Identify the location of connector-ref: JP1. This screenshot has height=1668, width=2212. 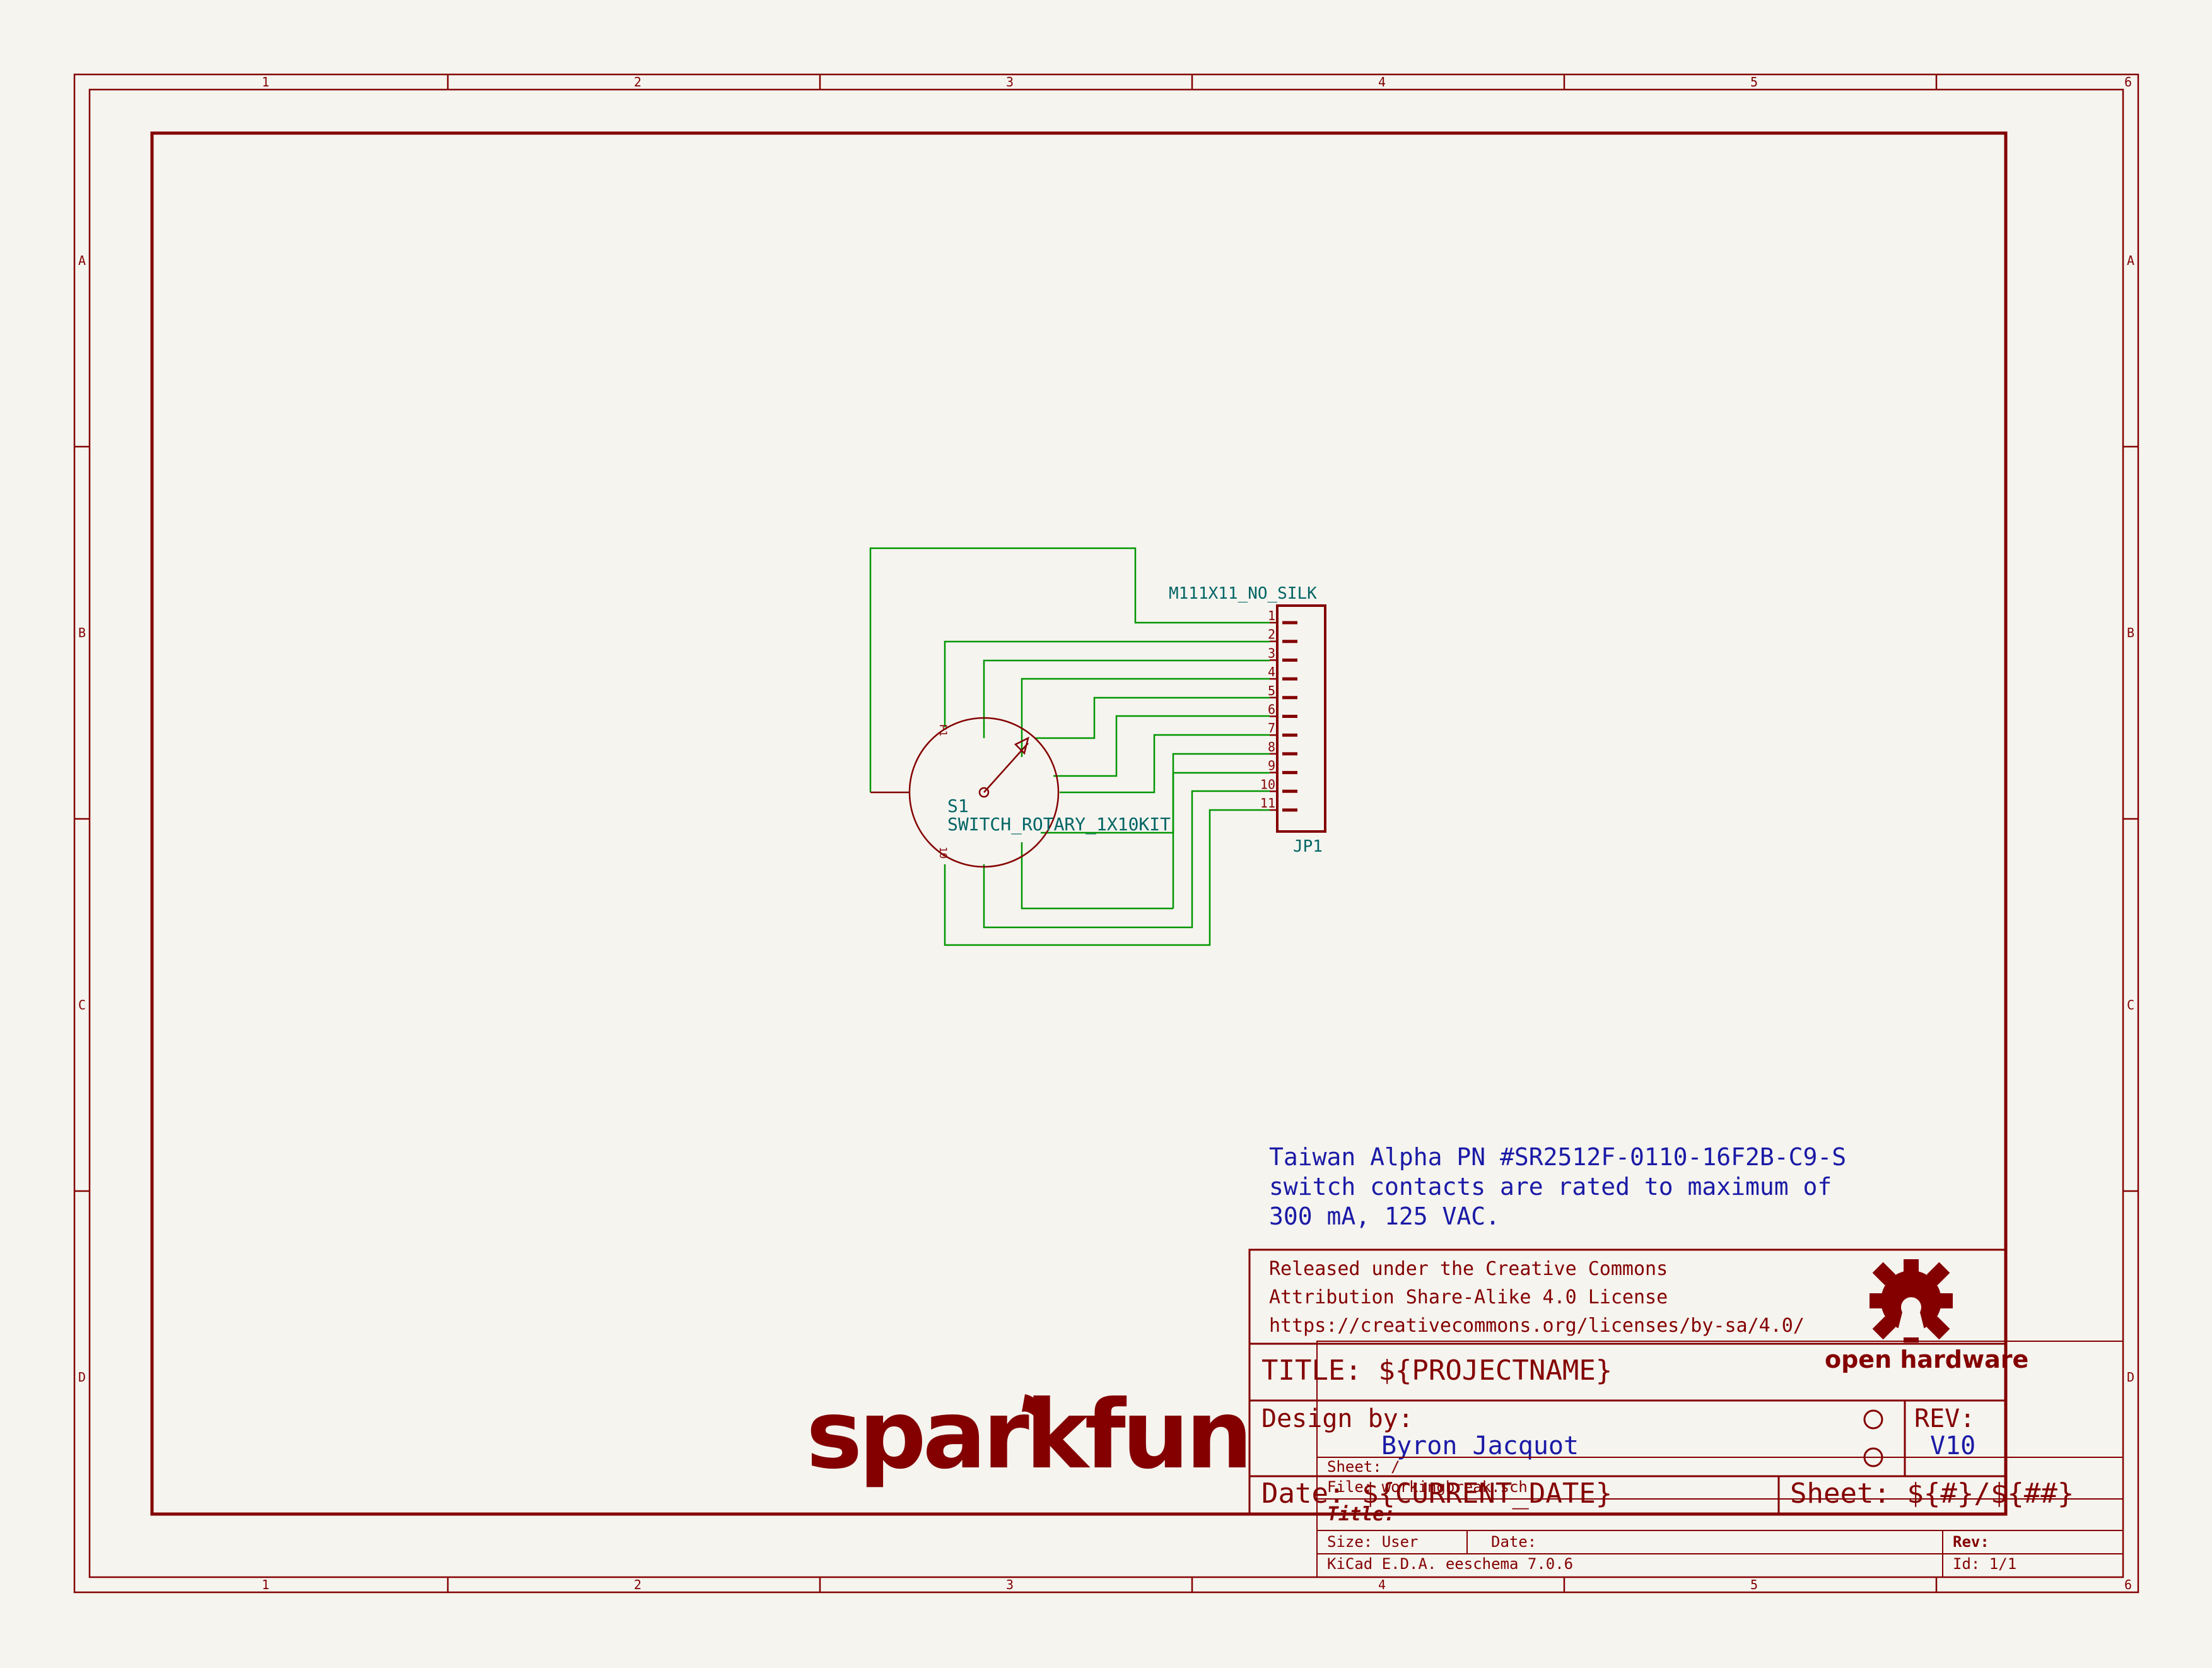
(1308, 846).